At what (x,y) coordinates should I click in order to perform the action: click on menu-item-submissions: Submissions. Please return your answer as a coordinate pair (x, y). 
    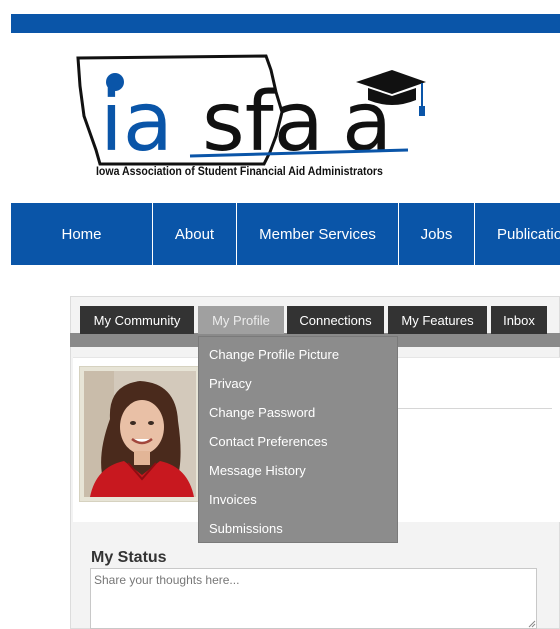
    Looking at the image, I should click on (298, 528).